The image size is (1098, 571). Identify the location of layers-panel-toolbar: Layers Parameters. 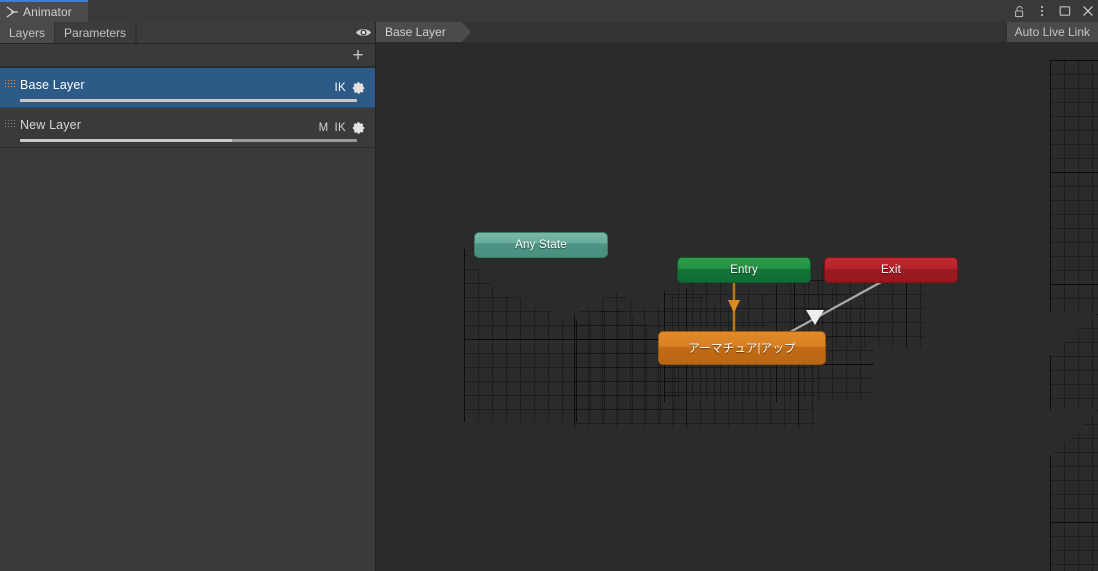
(188, 33).